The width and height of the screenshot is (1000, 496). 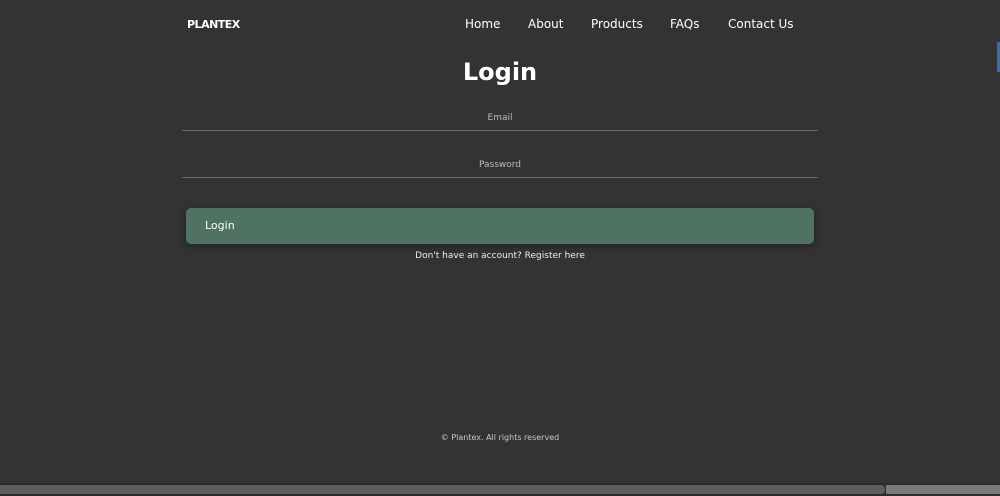 What do you see at coordinates (545, 24) in the screenshot?
I see `nav-about: About` at bounding box center [545, 24].